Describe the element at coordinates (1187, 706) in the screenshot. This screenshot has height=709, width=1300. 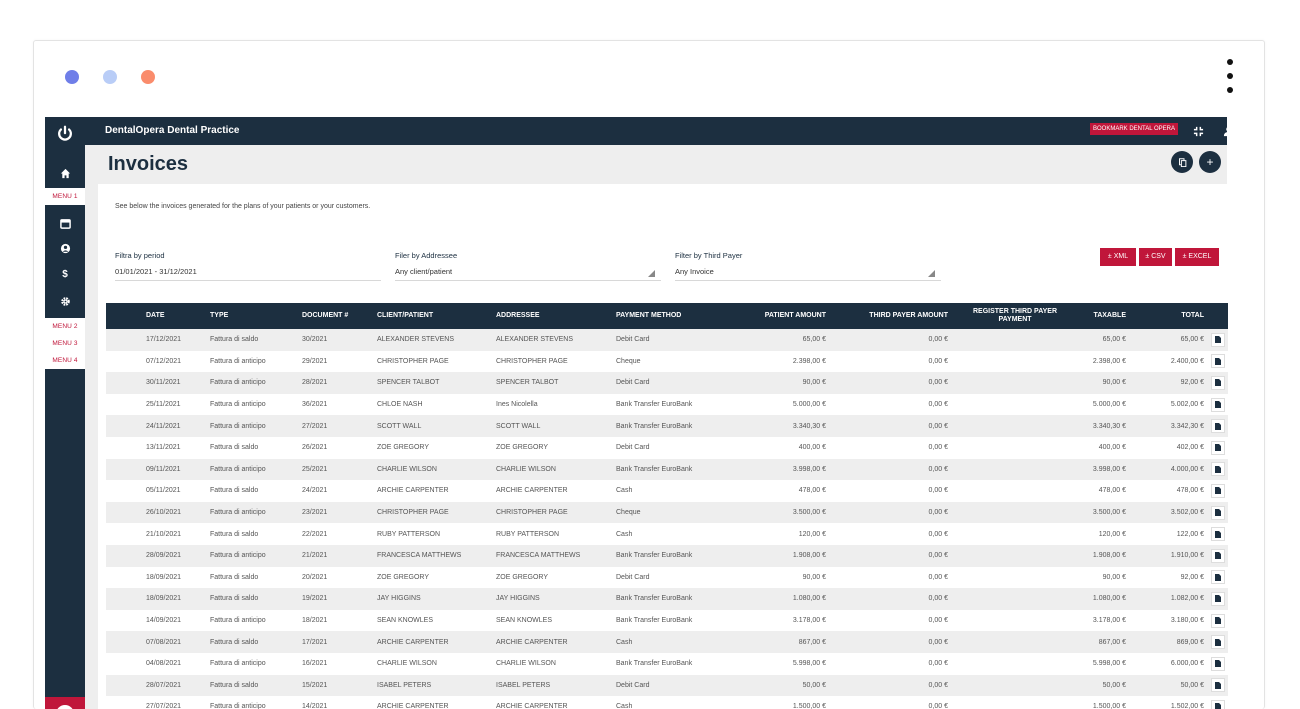
I see `cell-total: 1.502,00 €` at that location.